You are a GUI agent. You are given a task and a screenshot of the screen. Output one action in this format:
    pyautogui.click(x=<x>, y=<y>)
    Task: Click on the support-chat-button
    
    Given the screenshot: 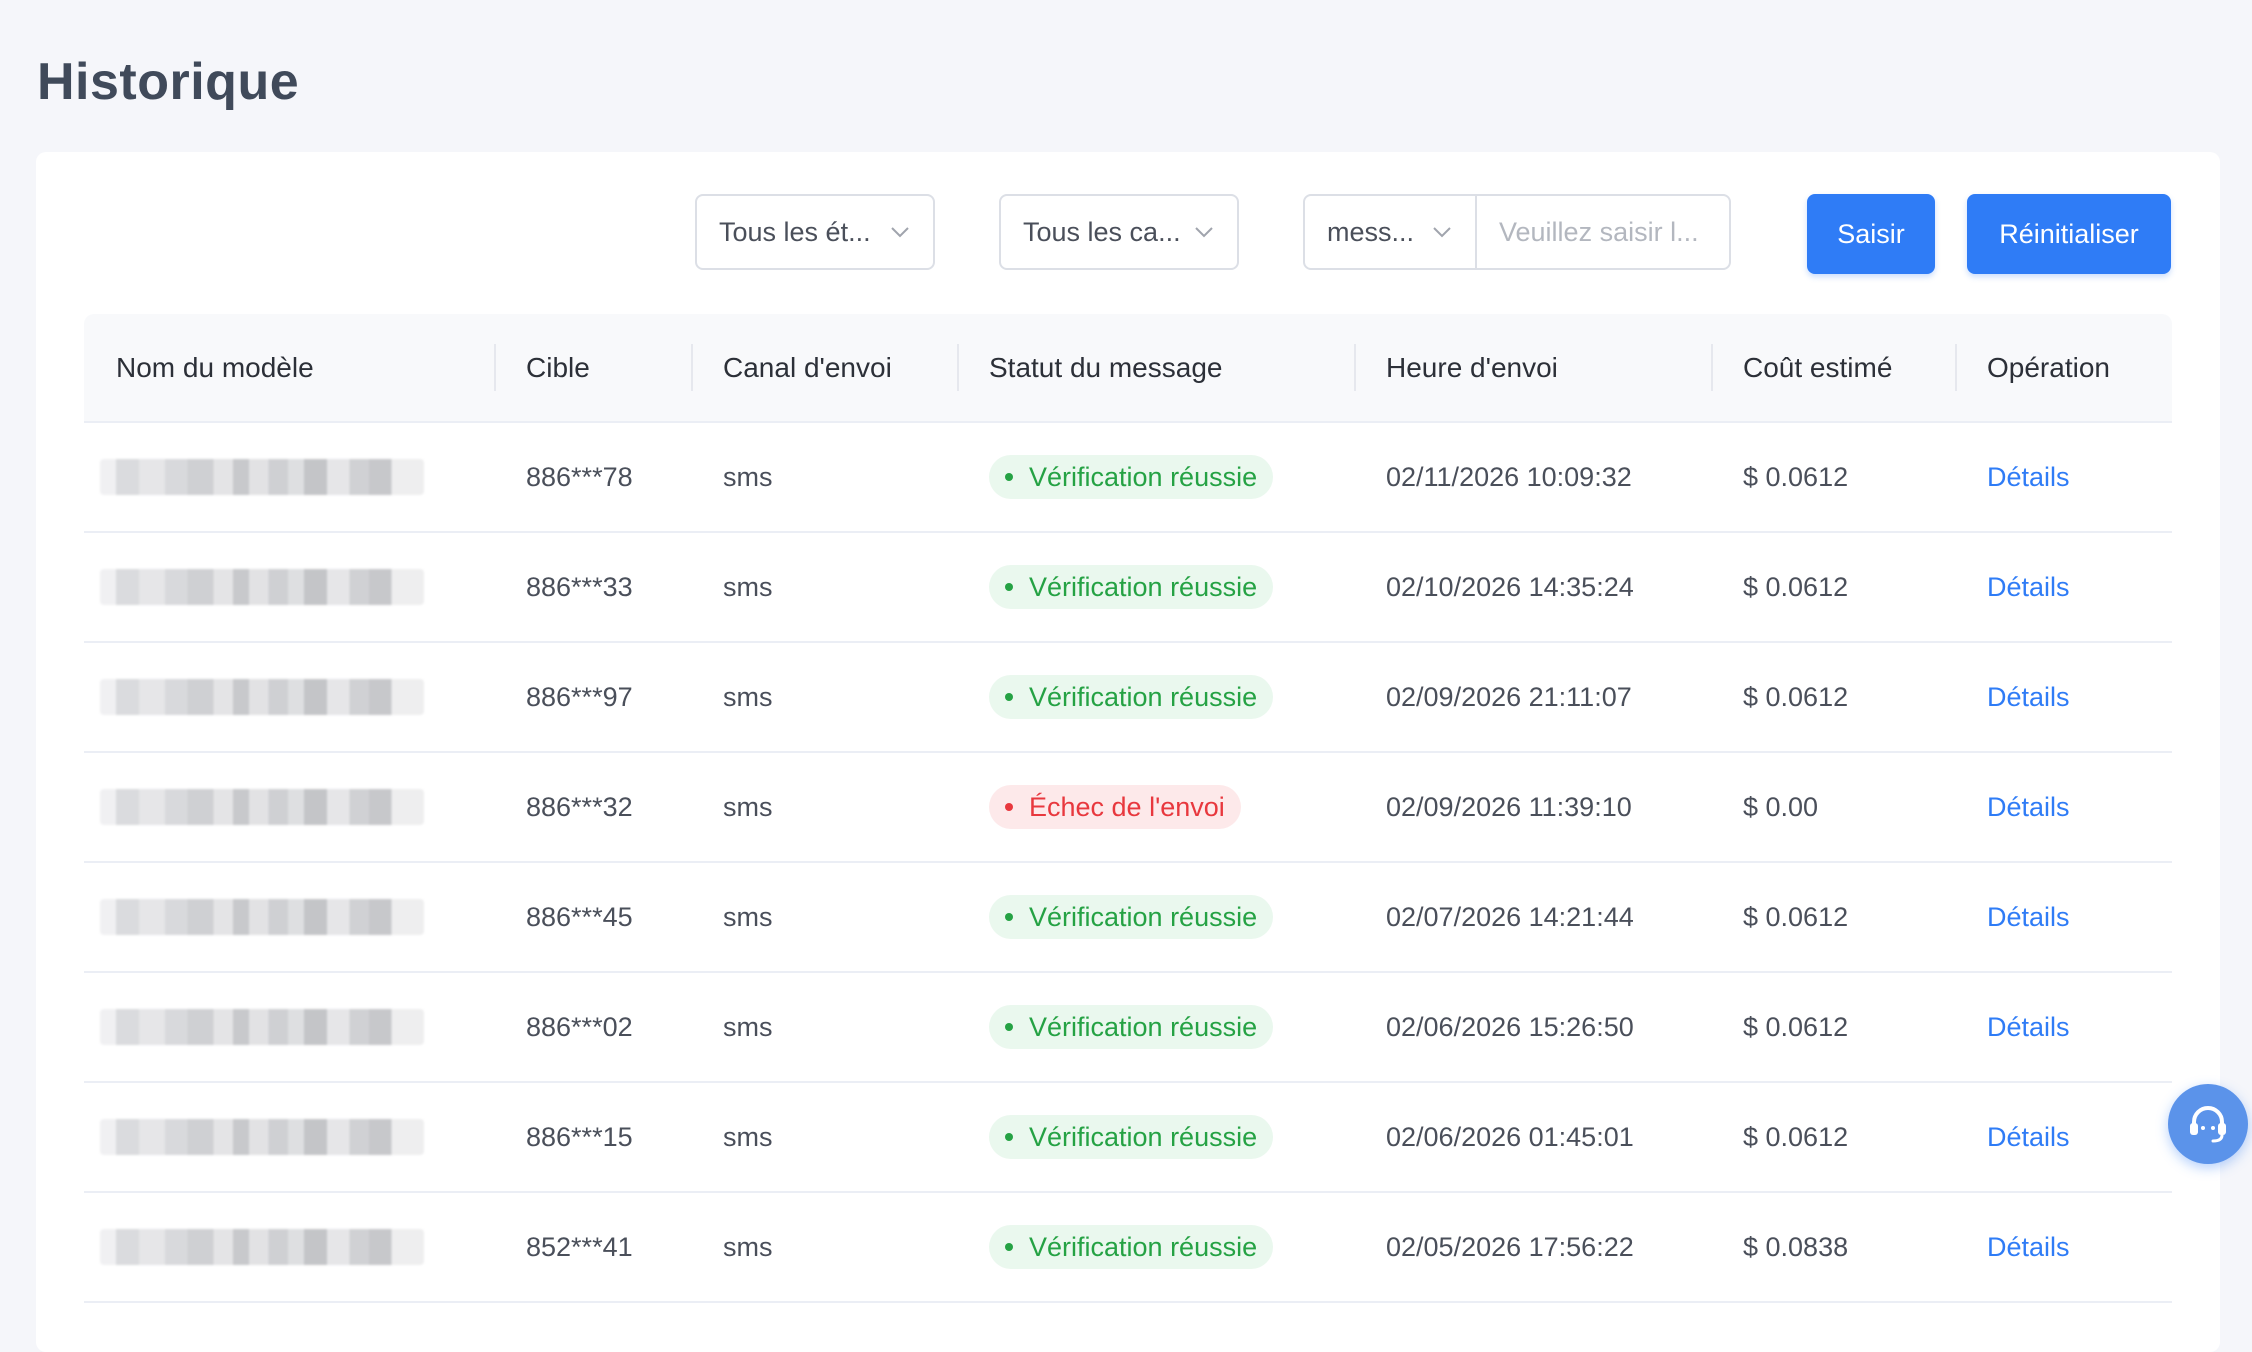 What is the action you would take?
    pyautogui.click(x=2208, y=1124)
    